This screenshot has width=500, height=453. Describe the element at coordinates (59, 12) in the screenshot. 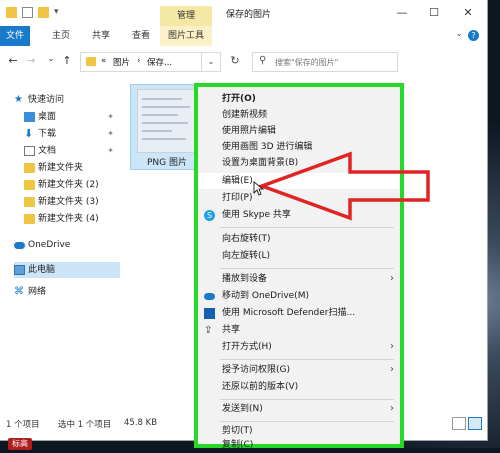

I see `qat-dropdown-icon: ▾` at that location.